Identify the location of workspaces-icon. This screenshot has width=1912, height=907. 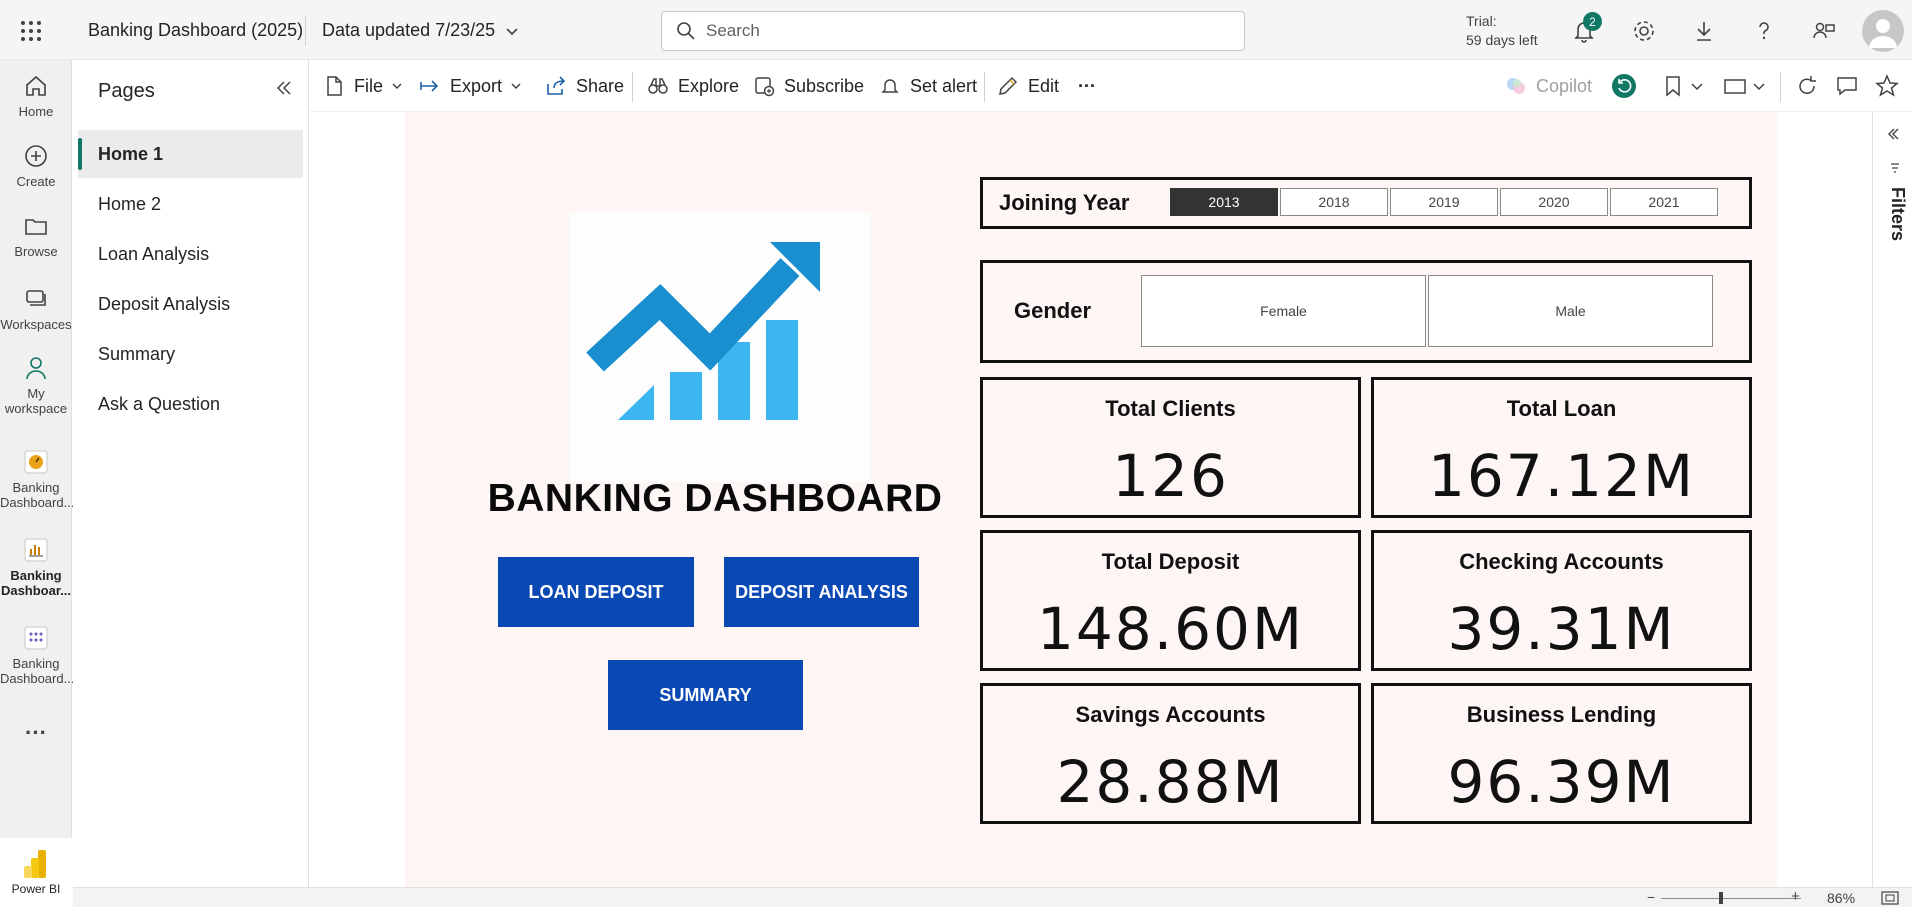
(36, 299).